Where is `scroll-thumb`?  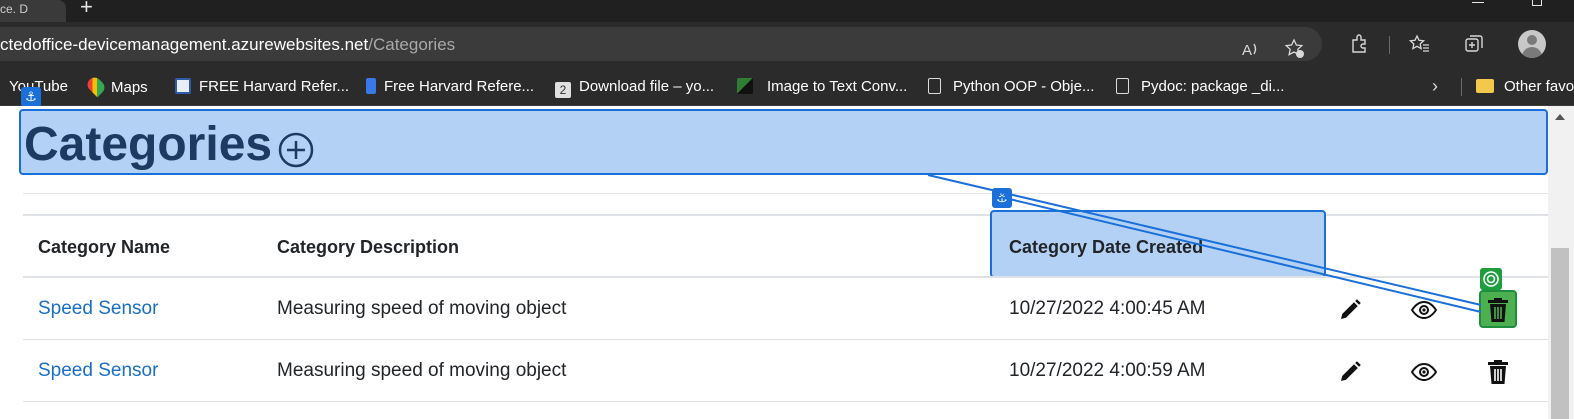 scroll-thumb is located at coordinates (1560, 333).